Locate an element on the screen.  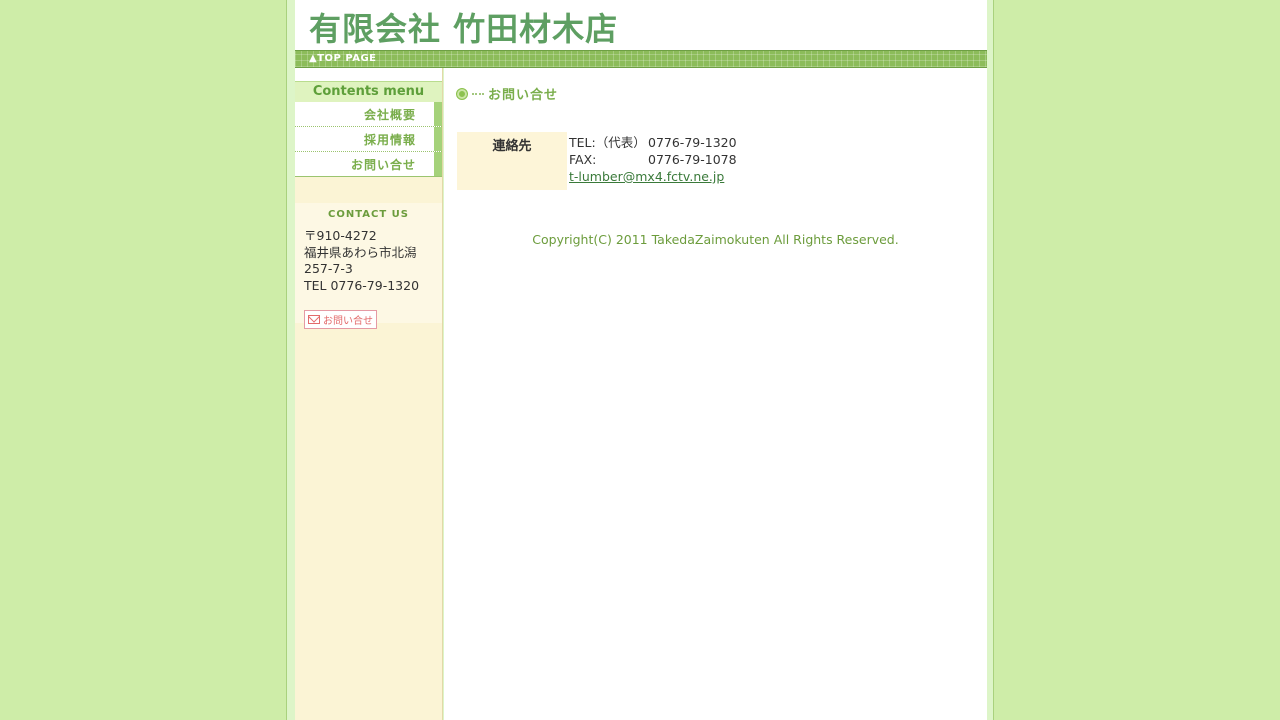
tel-label: TEL:（代表） is located at coordinates (607, 142).